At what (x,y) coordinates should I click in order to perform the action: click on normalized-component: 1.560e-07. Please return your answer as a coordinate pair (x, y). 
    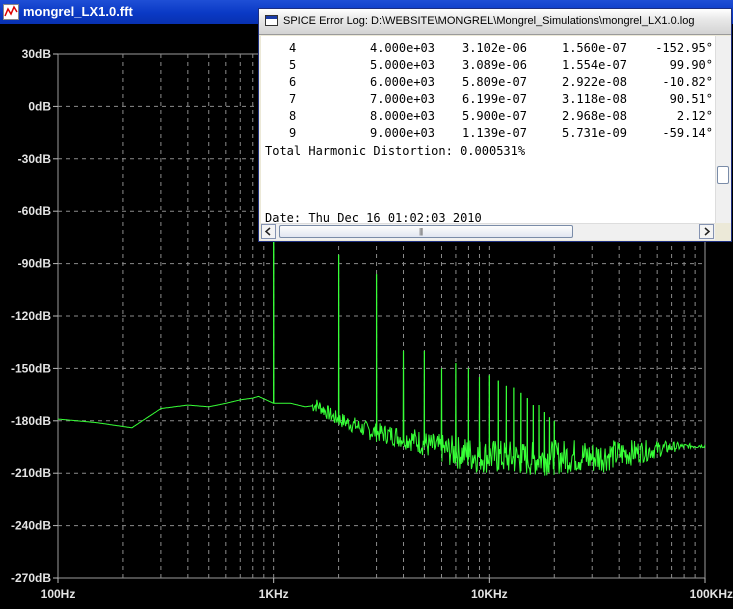
    Looking at the image, I should click on (594, 48).